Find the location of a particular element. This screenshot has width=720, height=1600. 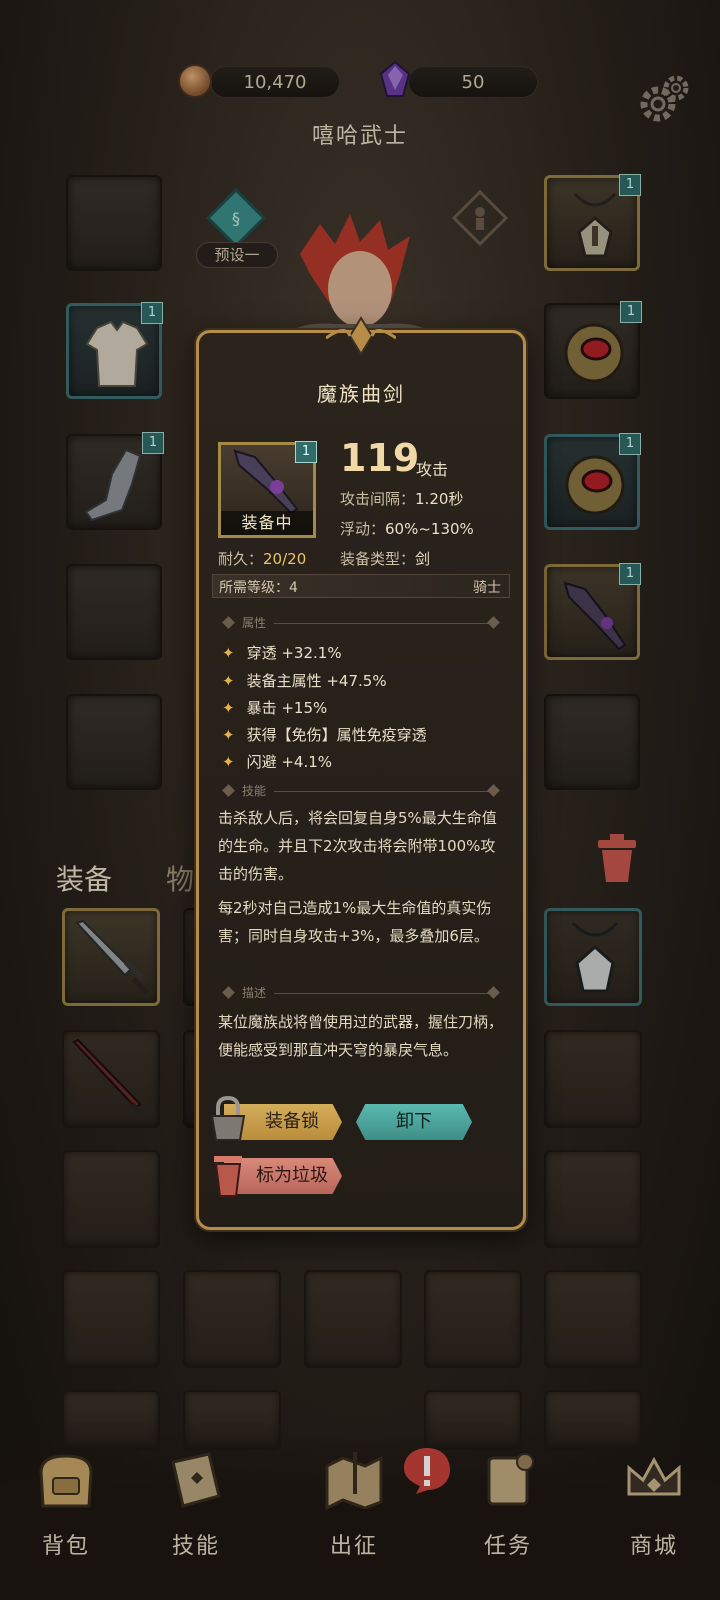

stat-value: 剑 is located at coordinates (423, 559).